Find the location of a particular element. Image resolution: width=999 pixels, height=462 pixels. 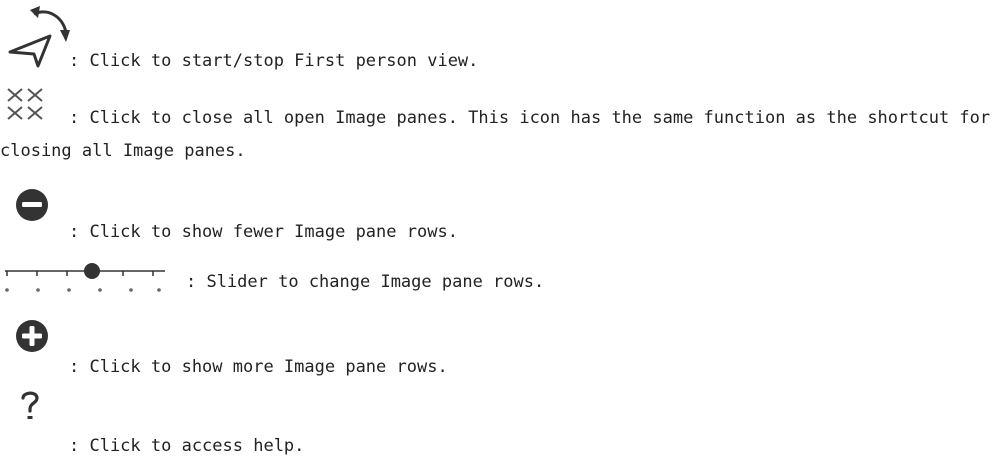

first-person-view-description: : Click to start/stop First person view. is located at coordinates (274, 61).